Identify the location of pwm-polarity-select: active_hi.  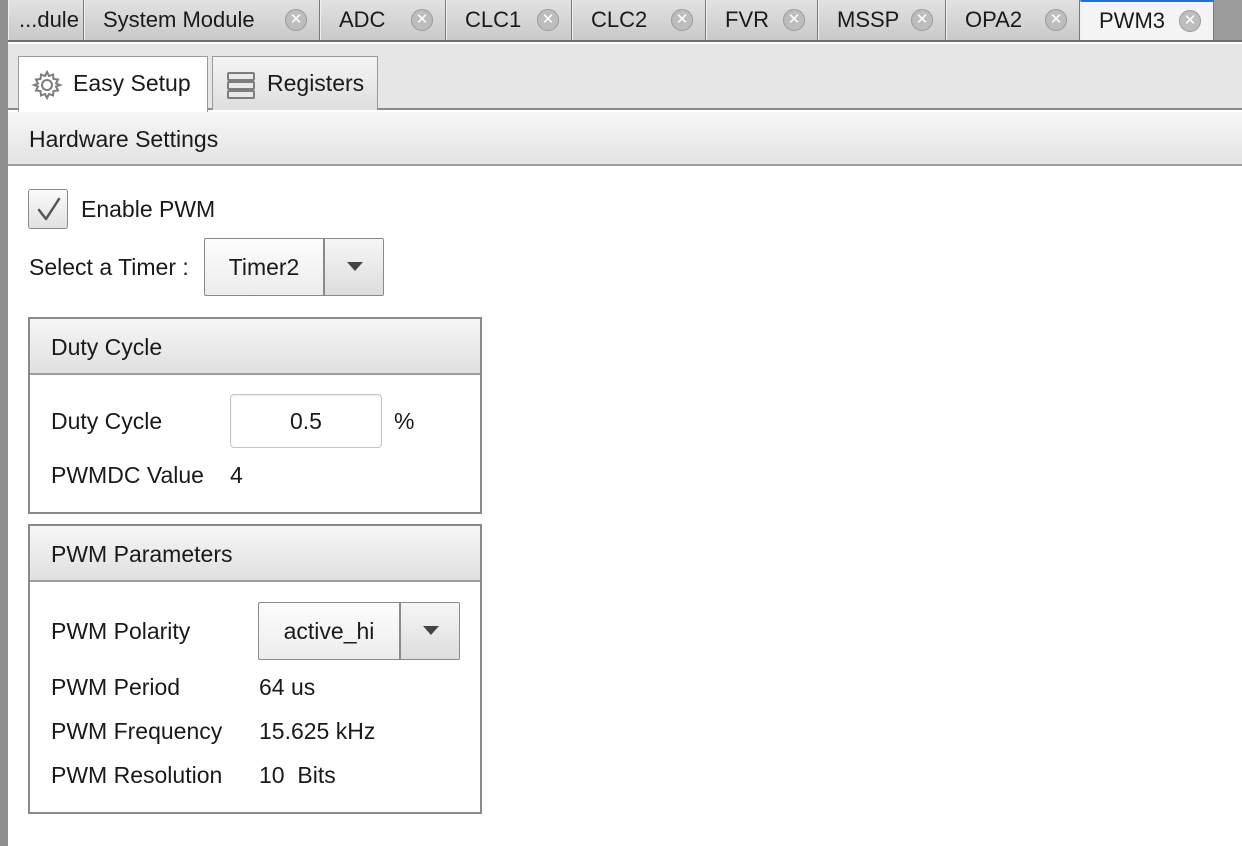
(359, 631).